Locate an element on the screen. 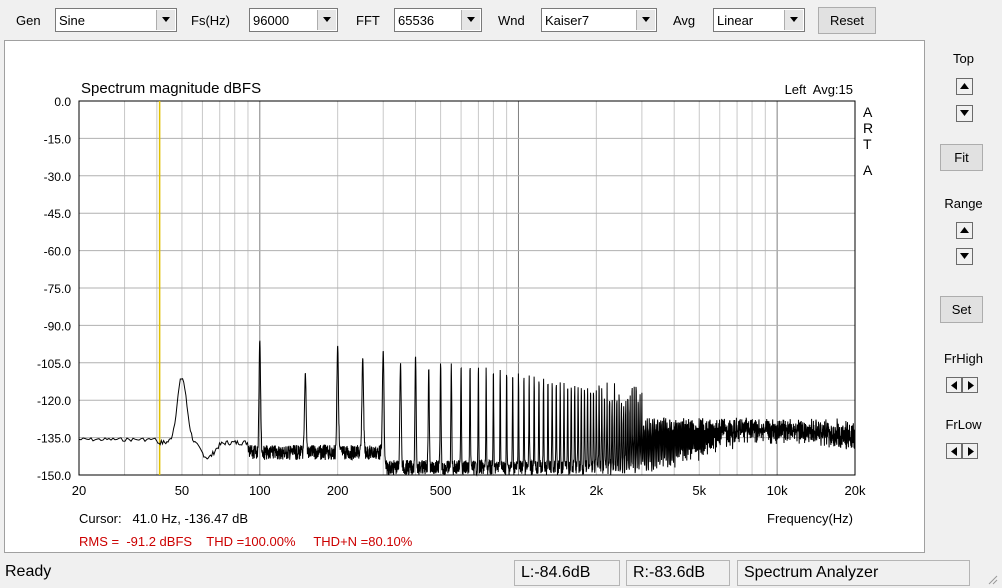 The width and height of the screenshot is (1002, 588). y-tick-label: -15.0 is located at coordinates (58, 139).